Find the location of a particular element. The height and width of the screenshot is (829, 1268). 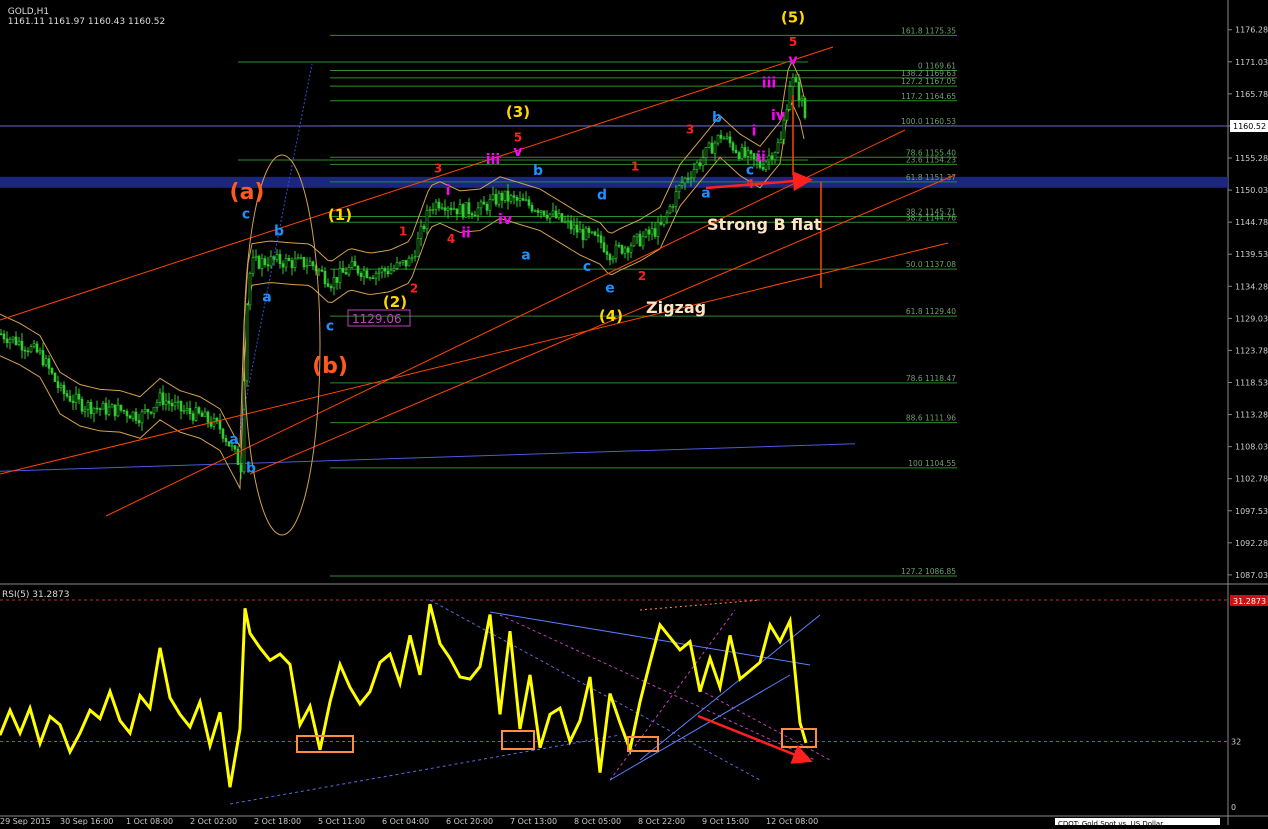

support-line is located at coordinates (428, 457).